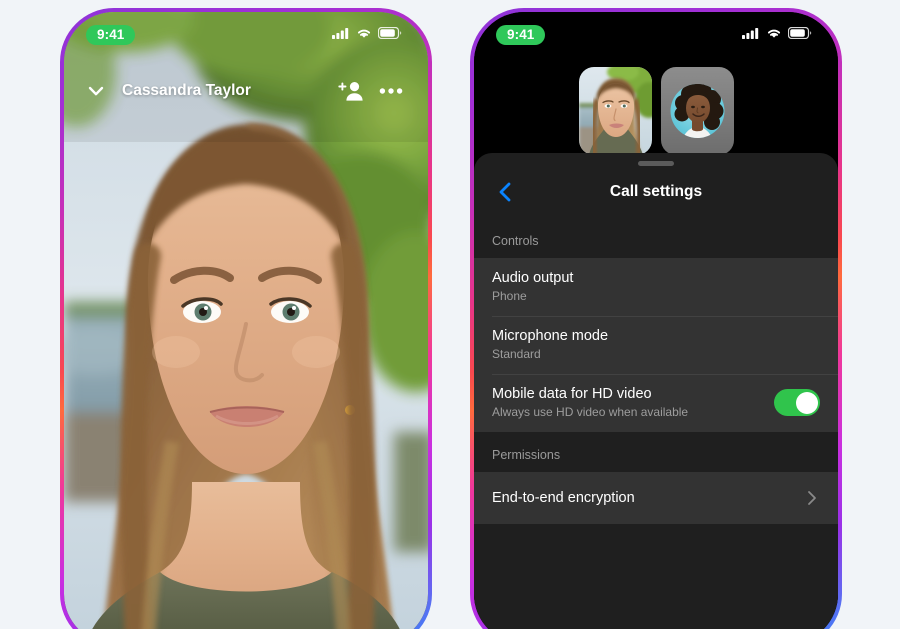 The width and height of the screenshot is (900, 629). I want to click on more-options-icon, so click(391, 91).